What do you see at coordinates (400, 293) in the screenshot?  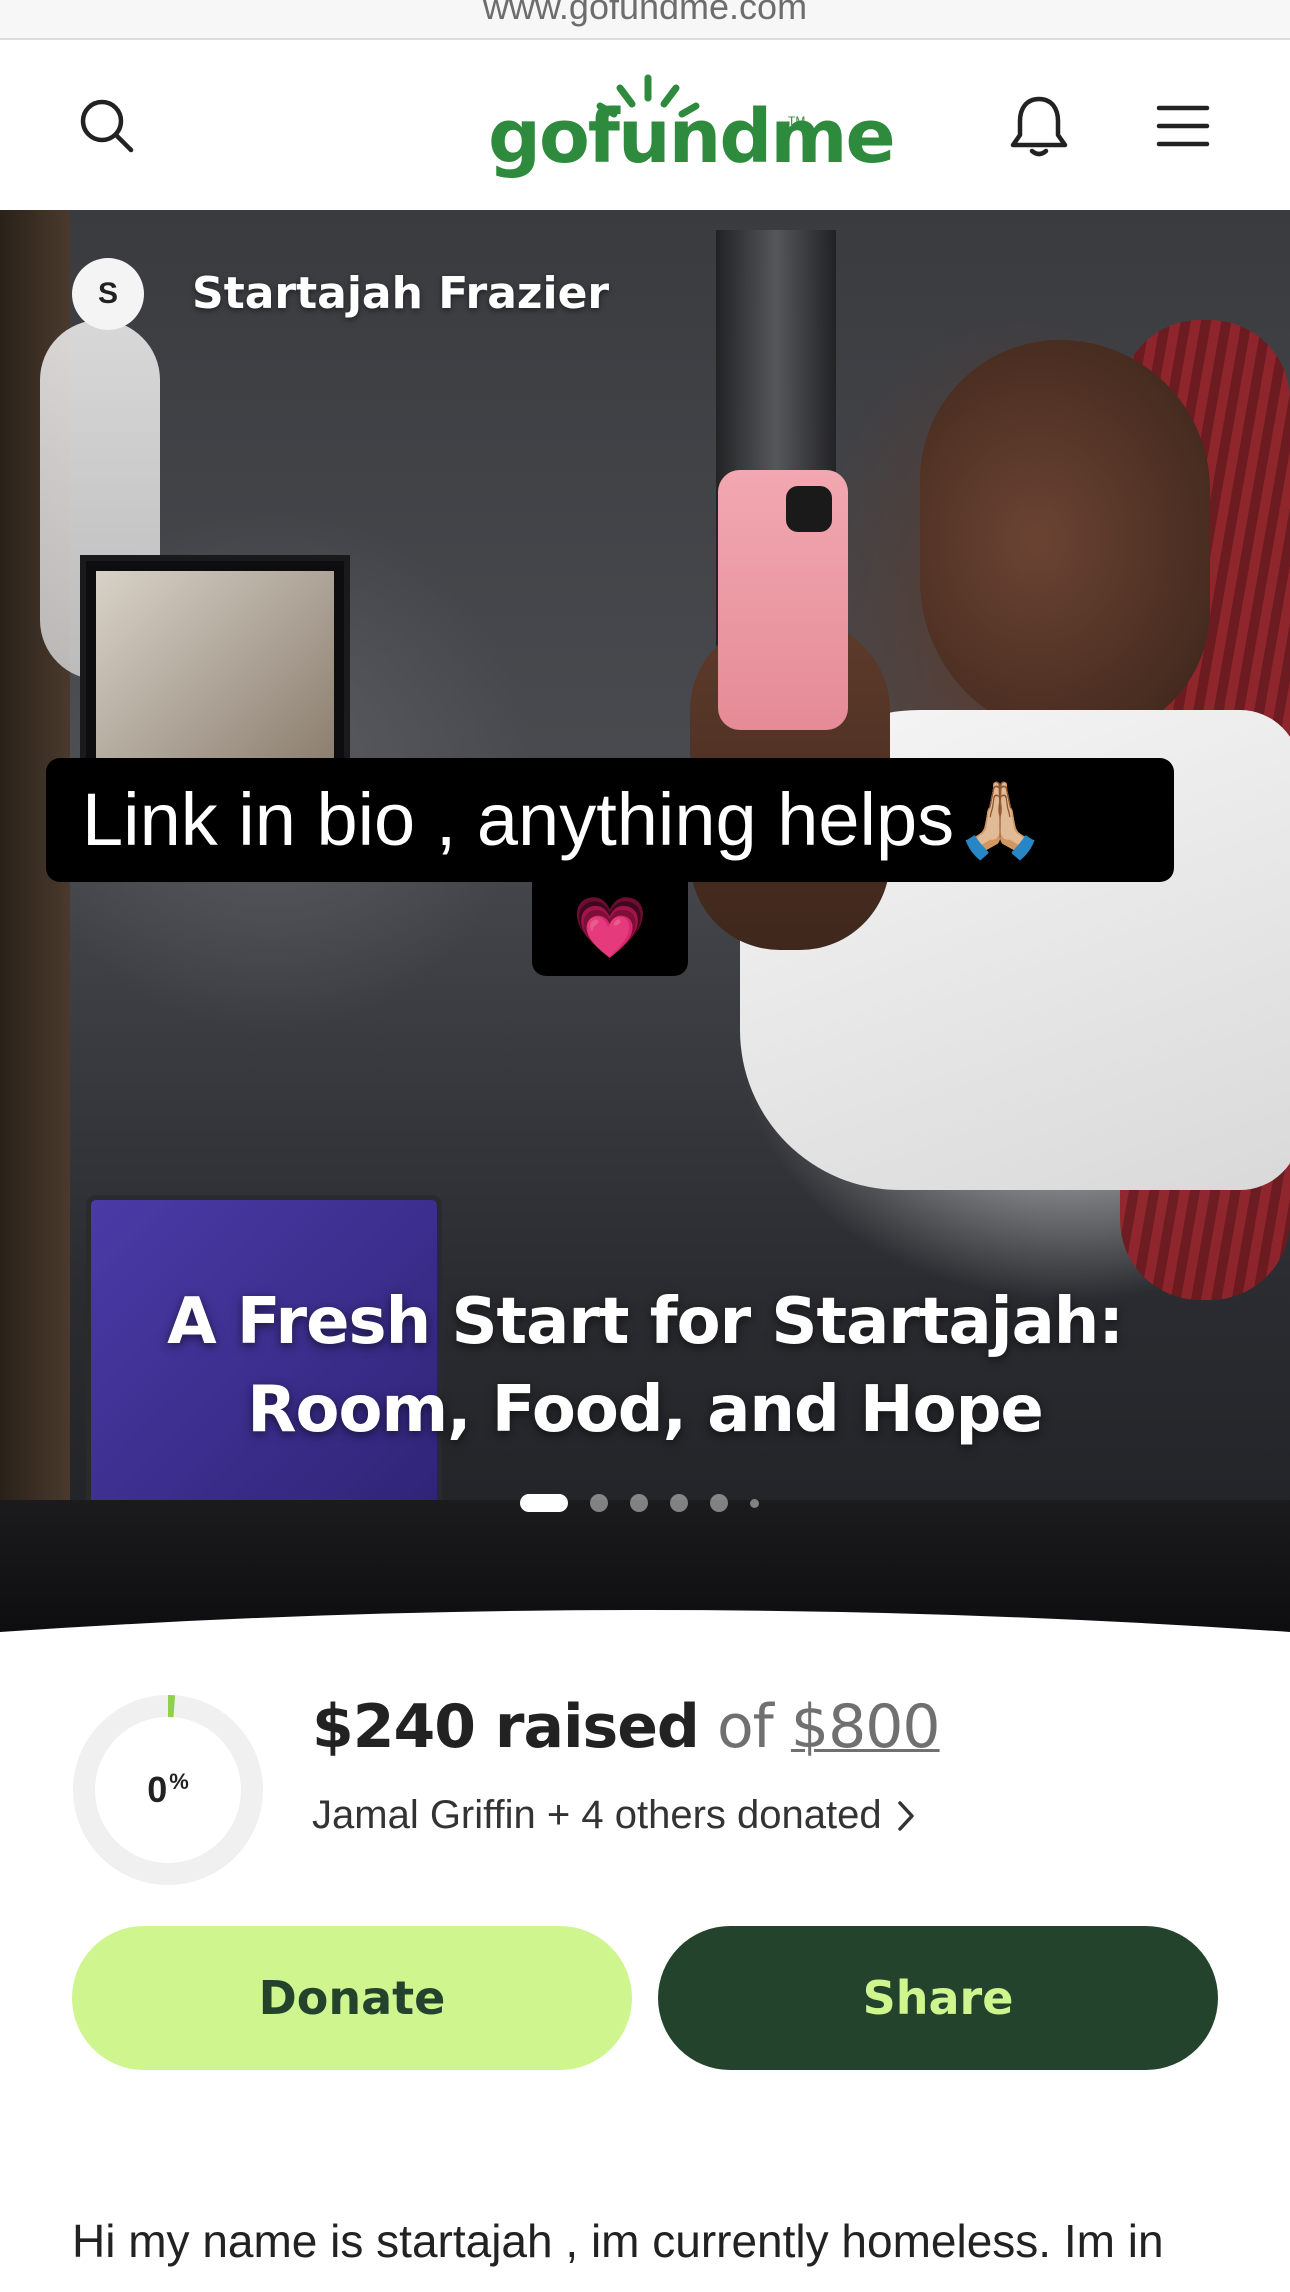 I see `organizer-name: Startajah Frazier` at bounding box center [400, 293].